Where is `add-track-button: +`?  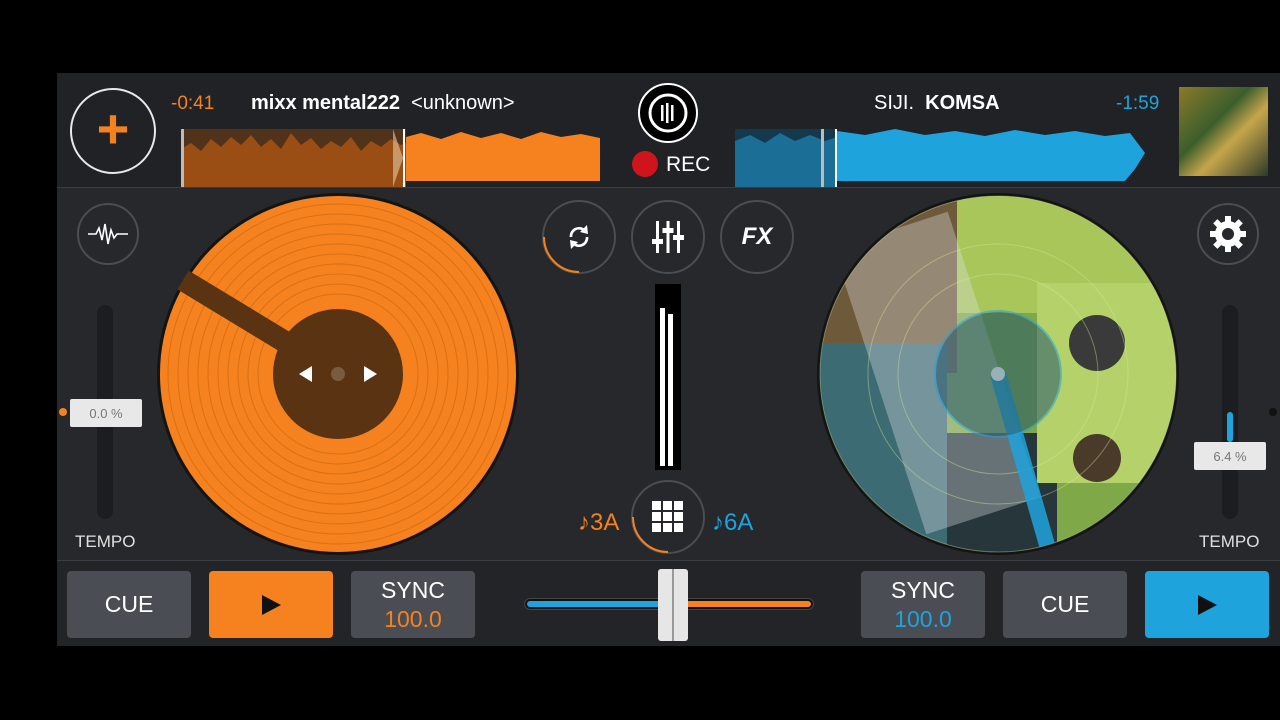 add-track-button: + is located at coordinates (113, 131).